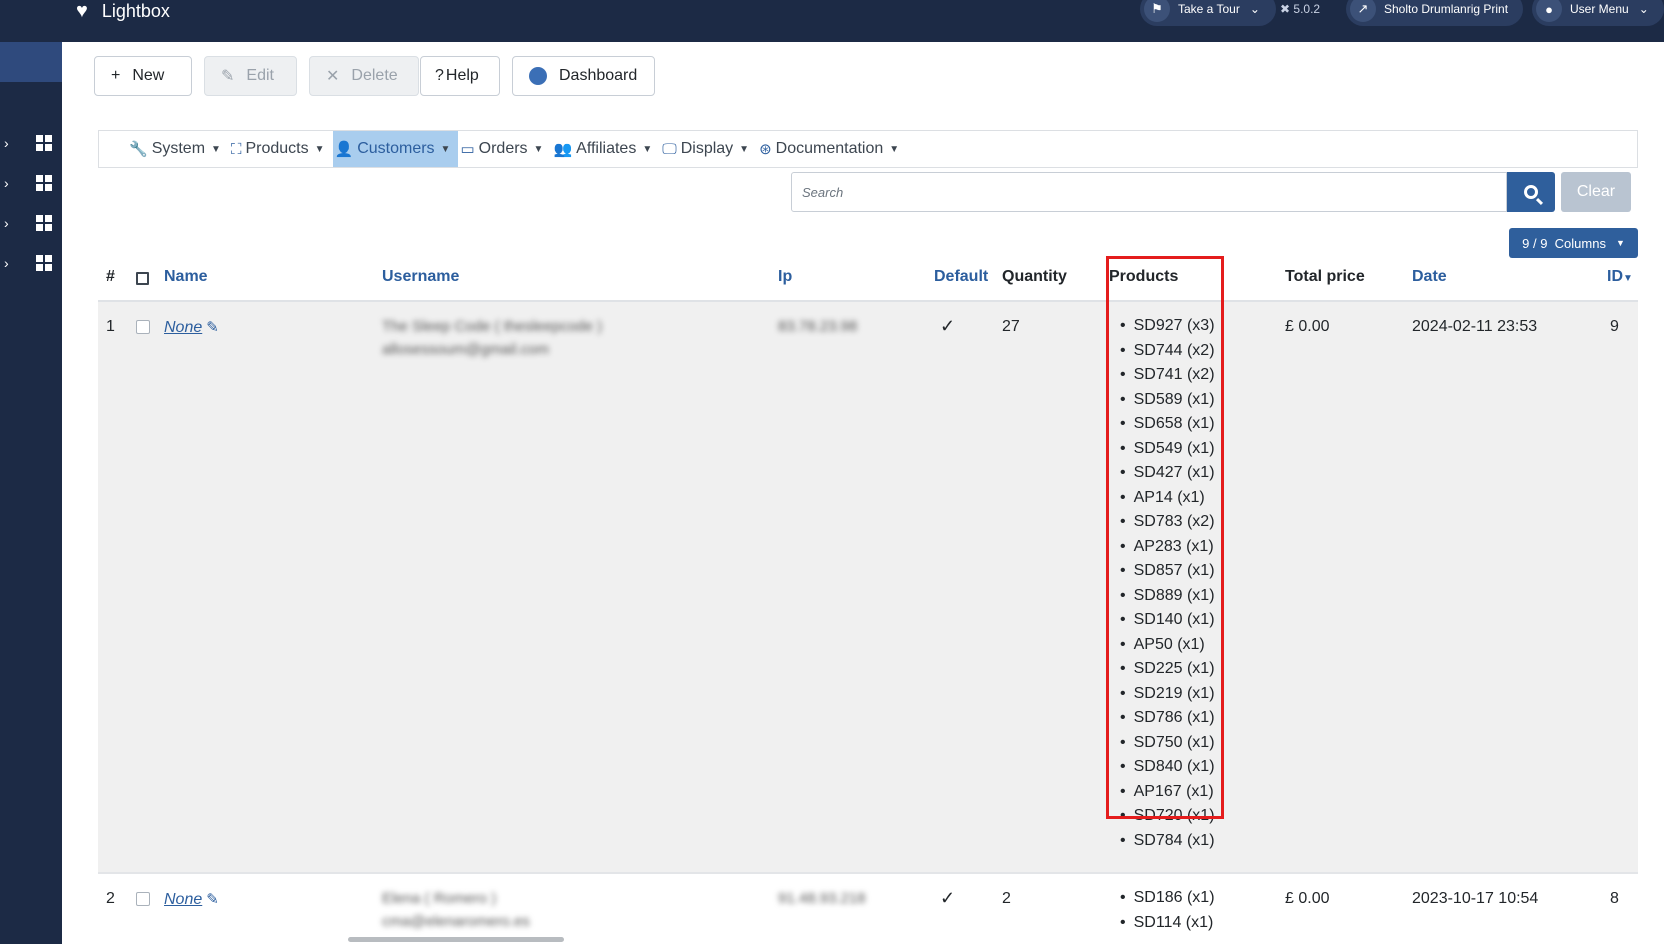 The width and height of the screenshot is (1664, 944). I want to click on menu-orders: ▭ Orders ▼, so click(504, 149).